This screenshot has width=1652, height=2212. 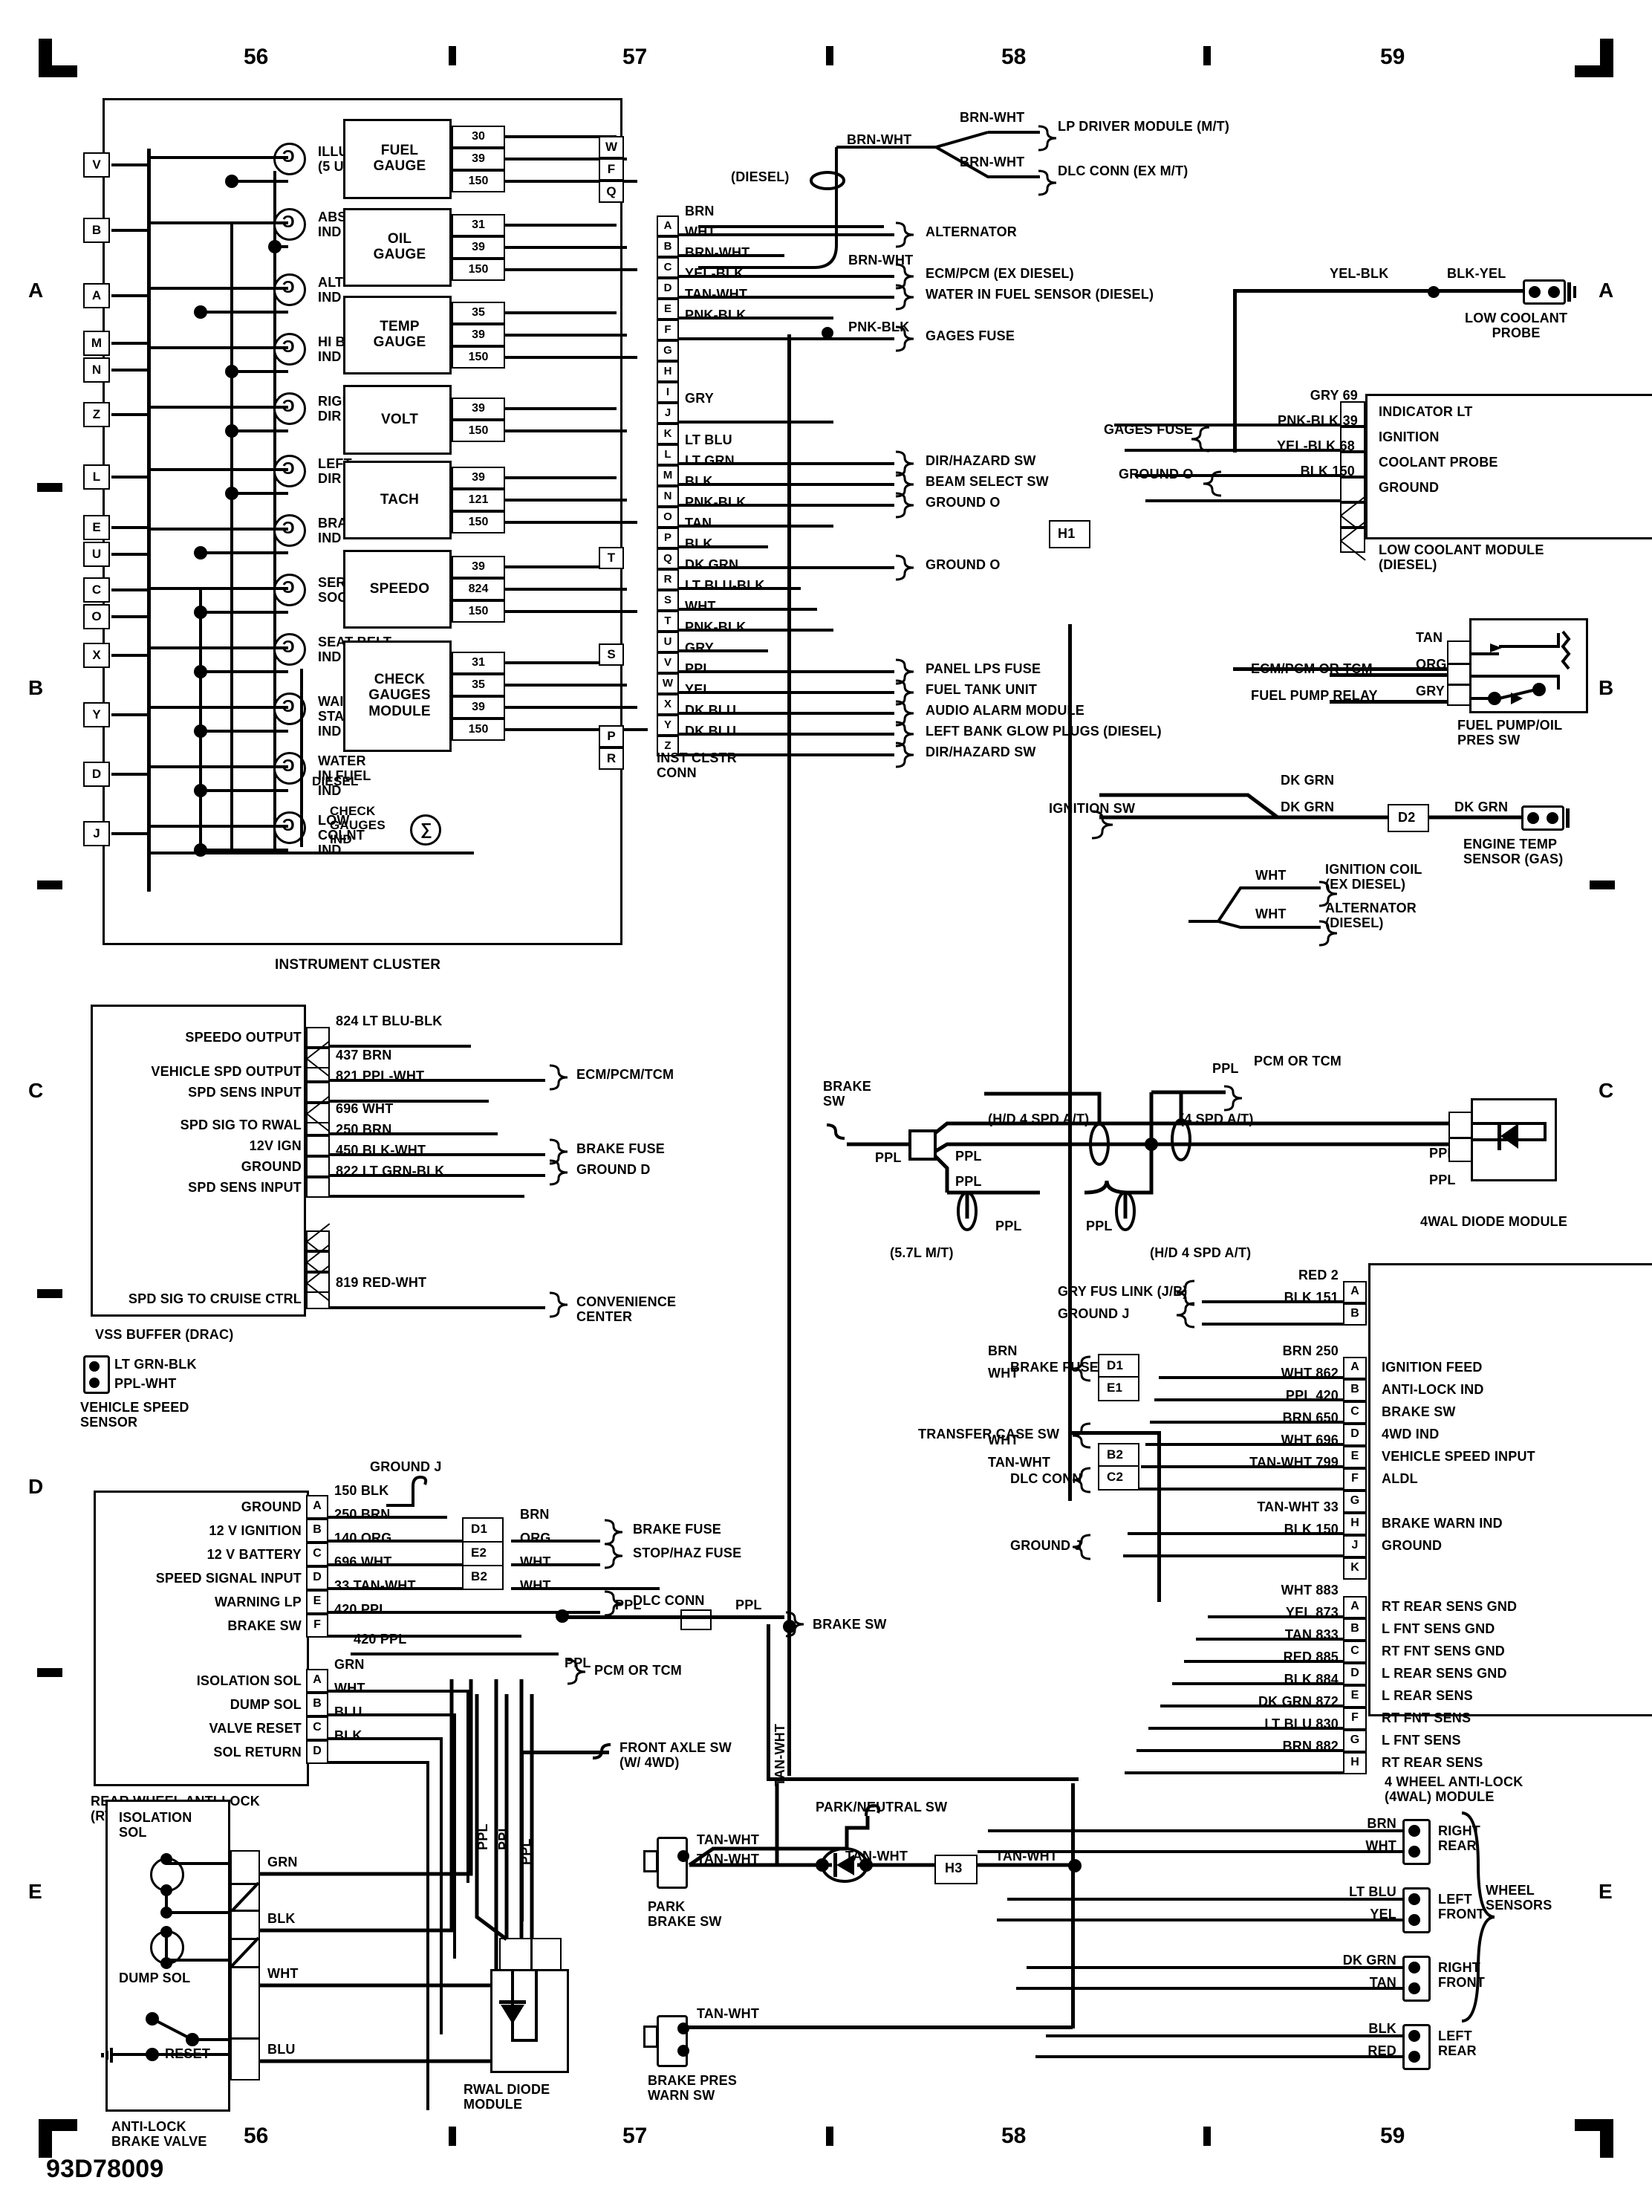 I want to click on grid-dash-right, so click(x=1603, y=884).